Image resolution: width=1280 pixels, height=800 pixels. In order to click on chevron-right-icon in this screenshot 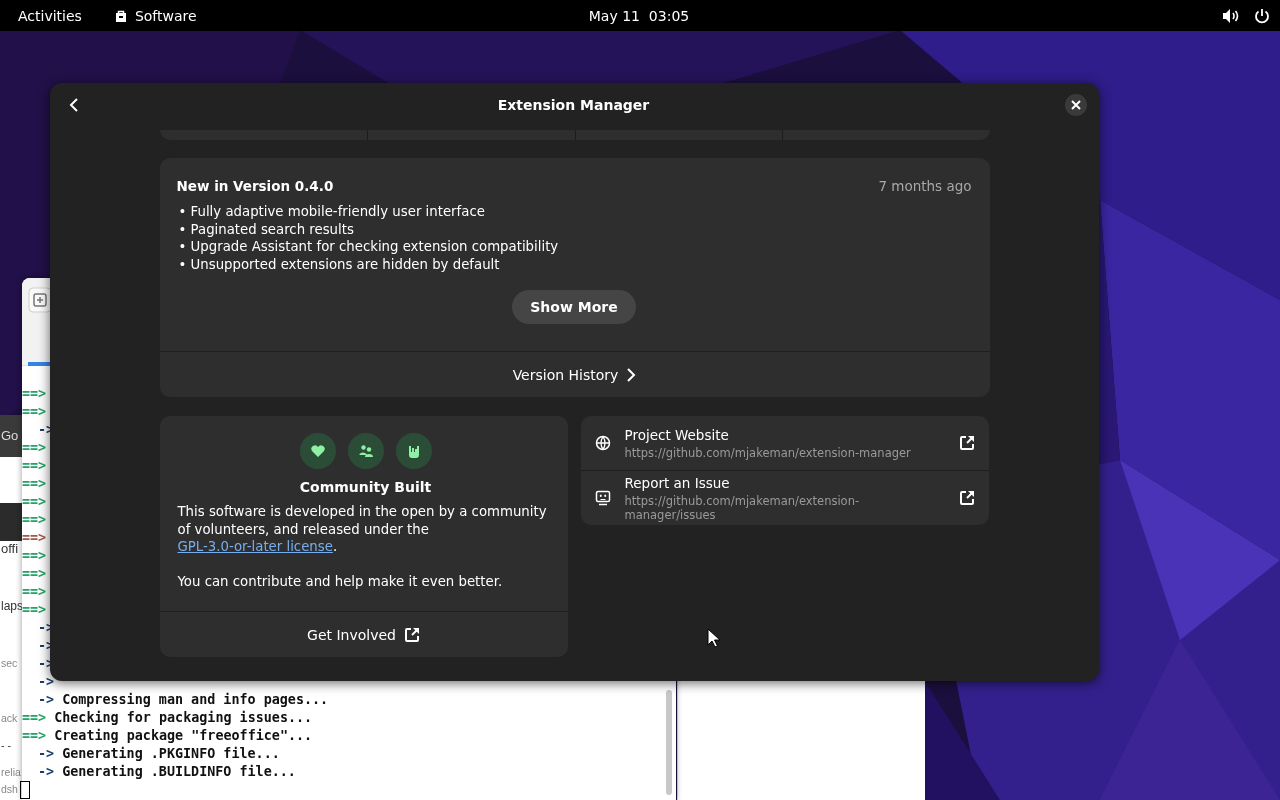, I will do `click(631, 374)`.